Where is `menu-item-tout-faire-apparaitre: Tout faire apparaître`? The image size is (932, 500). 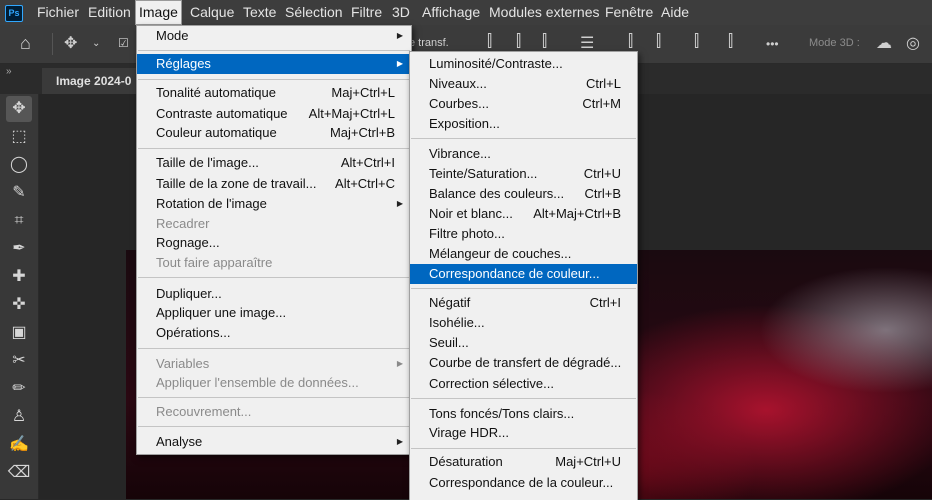
menu-item-tout-faire-apparaitre: Tout faire apparaître is located at coordinates (214, 262).